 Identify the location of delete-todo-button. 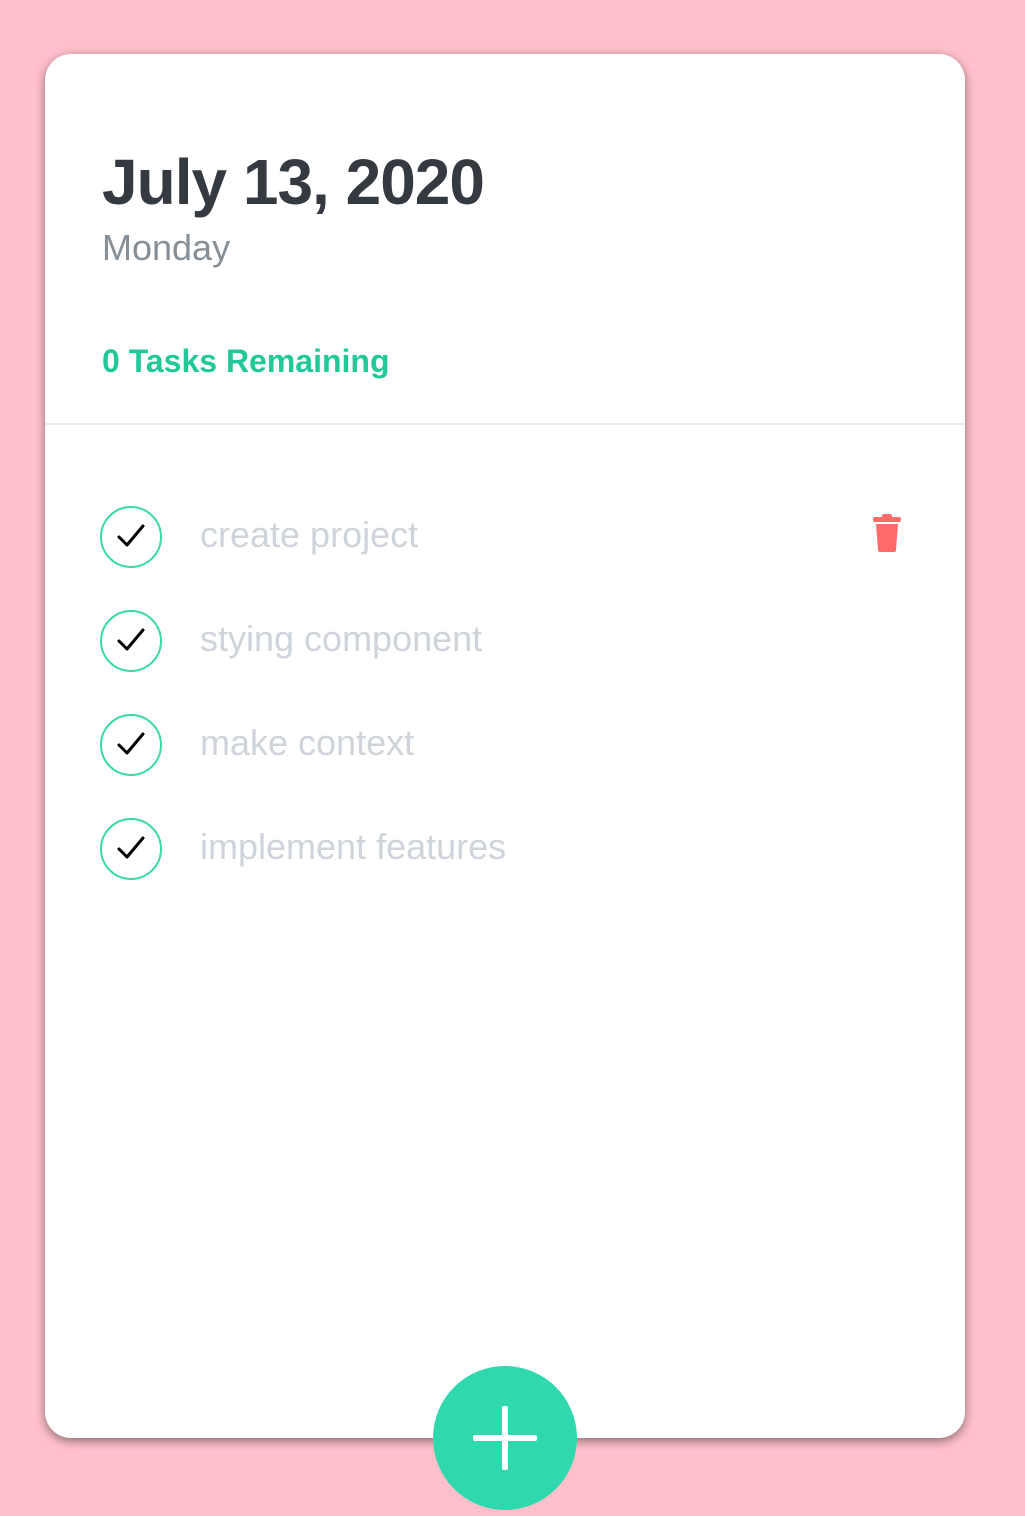
(887, 533).